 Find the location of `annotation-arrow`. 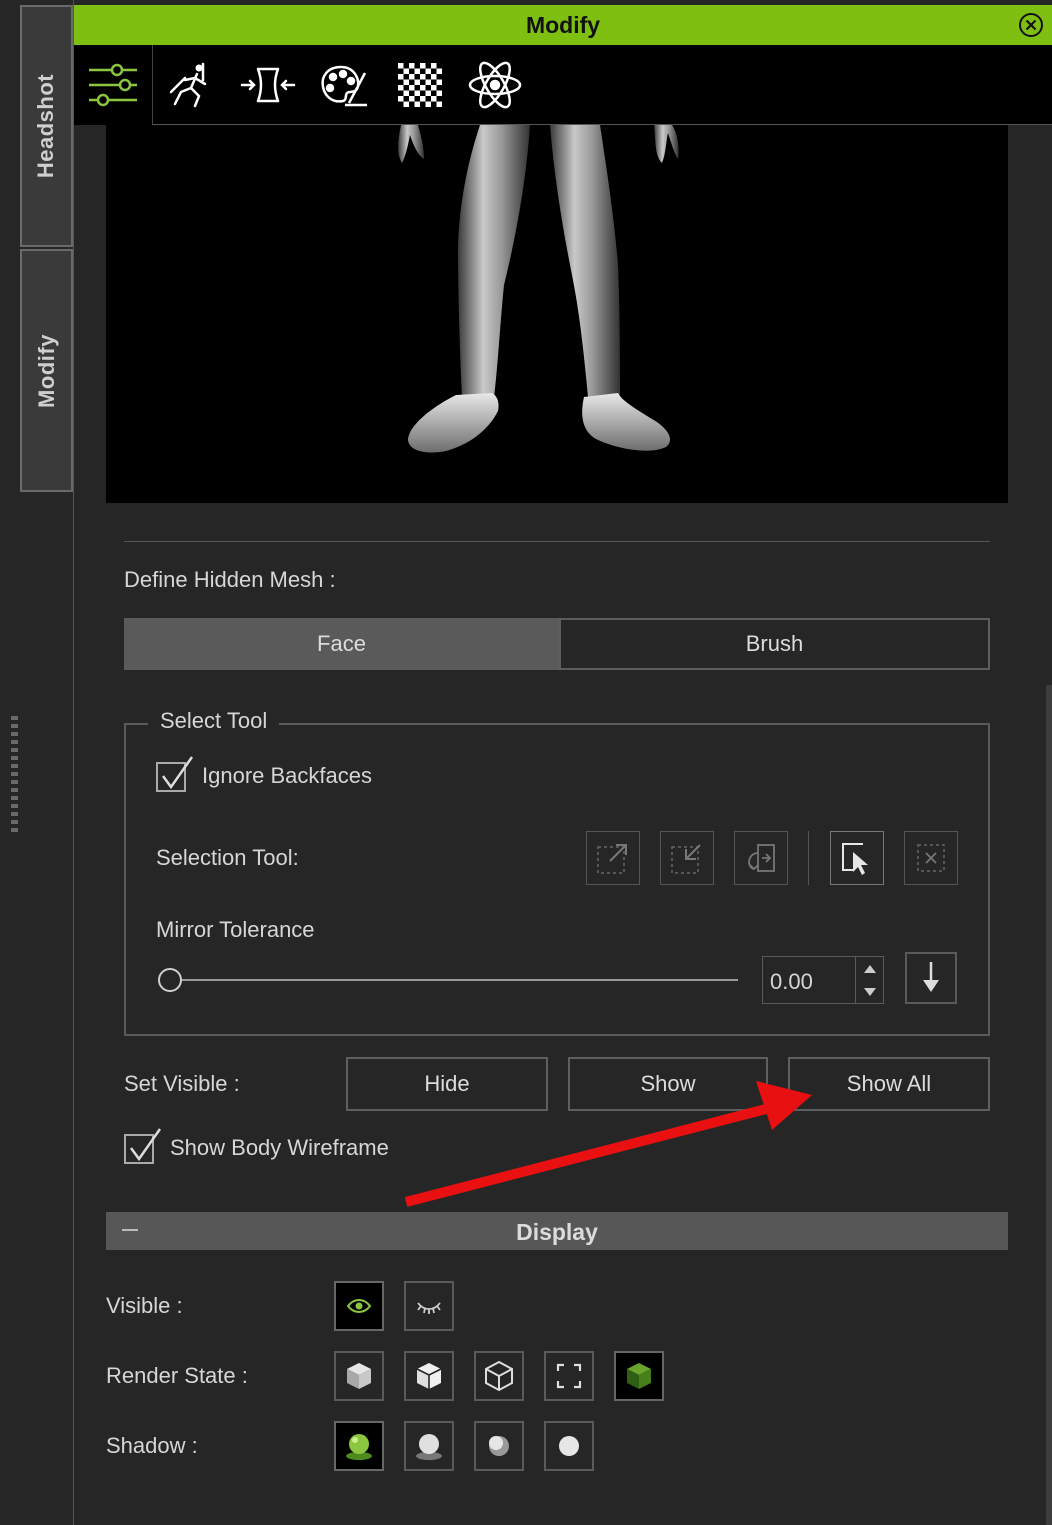

annotation-arrow is located at coordinates (608, 1144).